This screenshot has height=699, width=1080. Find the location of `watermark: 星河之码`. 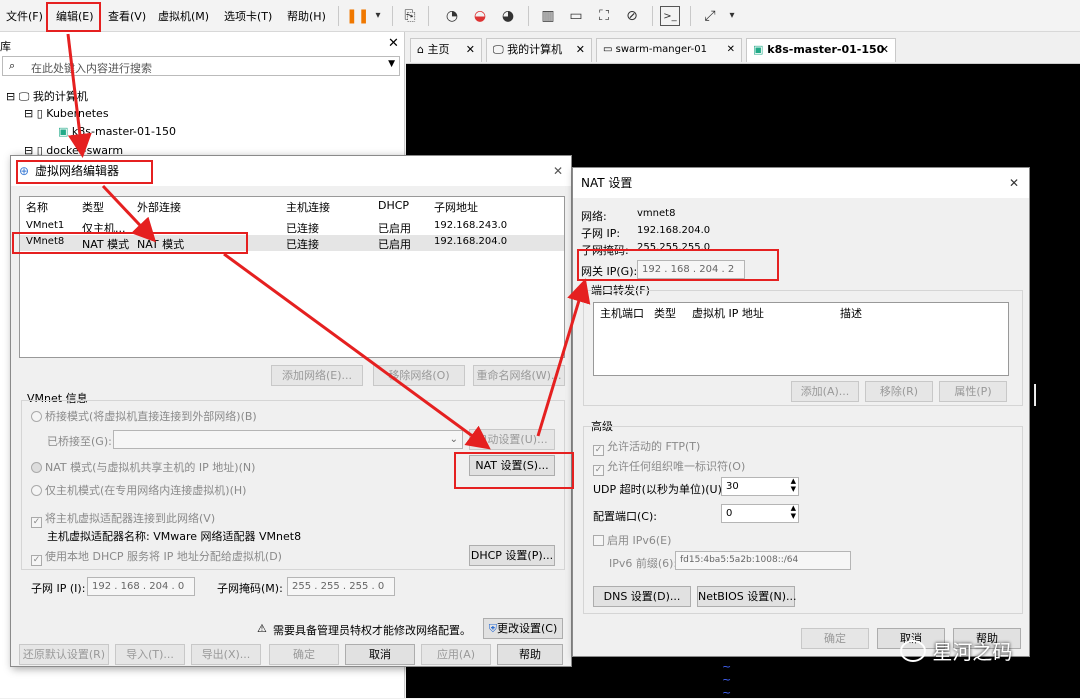

watermark: 星河之码 is located at coordinates (975, 651).